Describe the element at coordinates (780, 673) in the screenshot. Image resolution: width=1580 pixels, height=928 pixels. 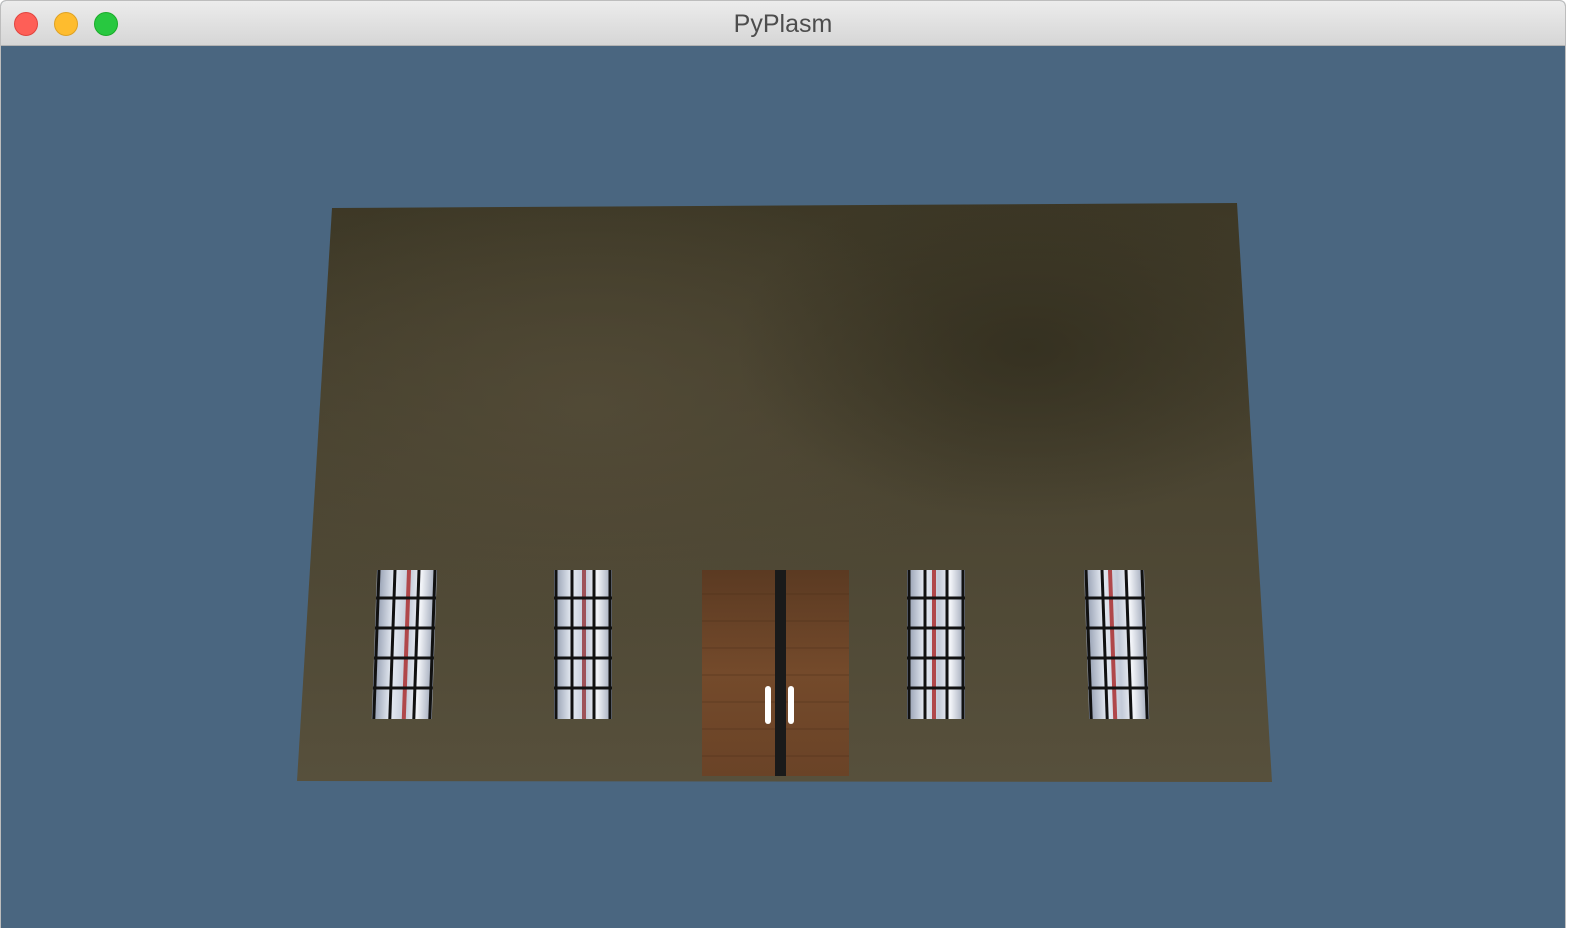
I see `door-divider` at that location.